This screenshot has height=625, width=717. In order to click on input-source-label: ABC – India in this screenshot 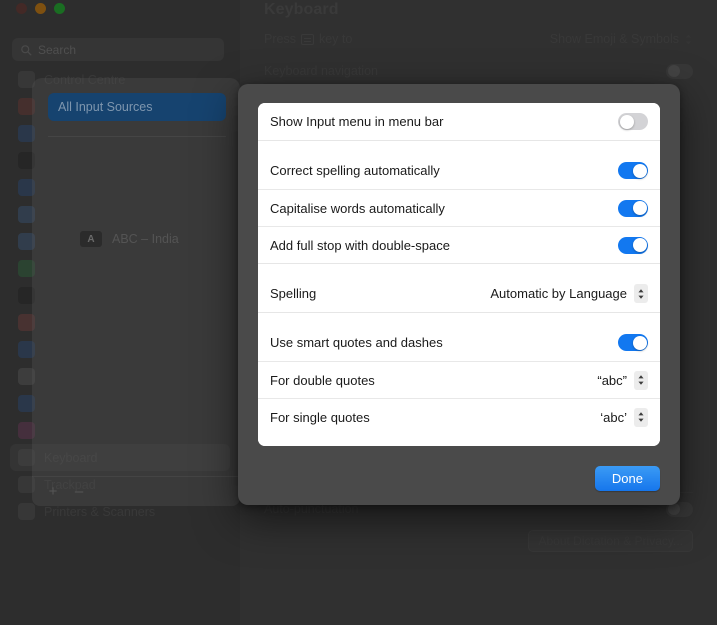, I will do `click(145, 239)`.